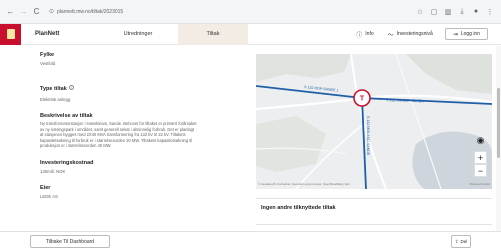  What do you see at coordinates (390, 35) in the screenshot?
I see `trend-line-icon: 〜` at bounding box center [390, 35].